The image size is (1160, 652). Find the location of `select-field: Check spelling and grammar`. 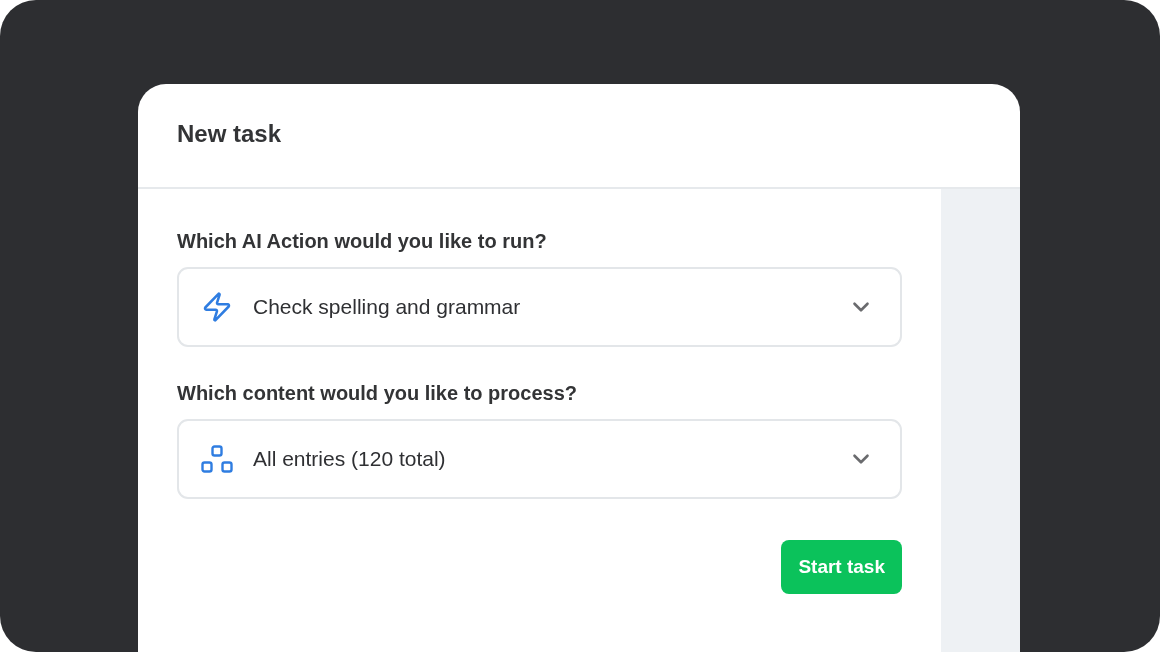

select-field: Check spelling and grammar is located at coordinates (539, 307).